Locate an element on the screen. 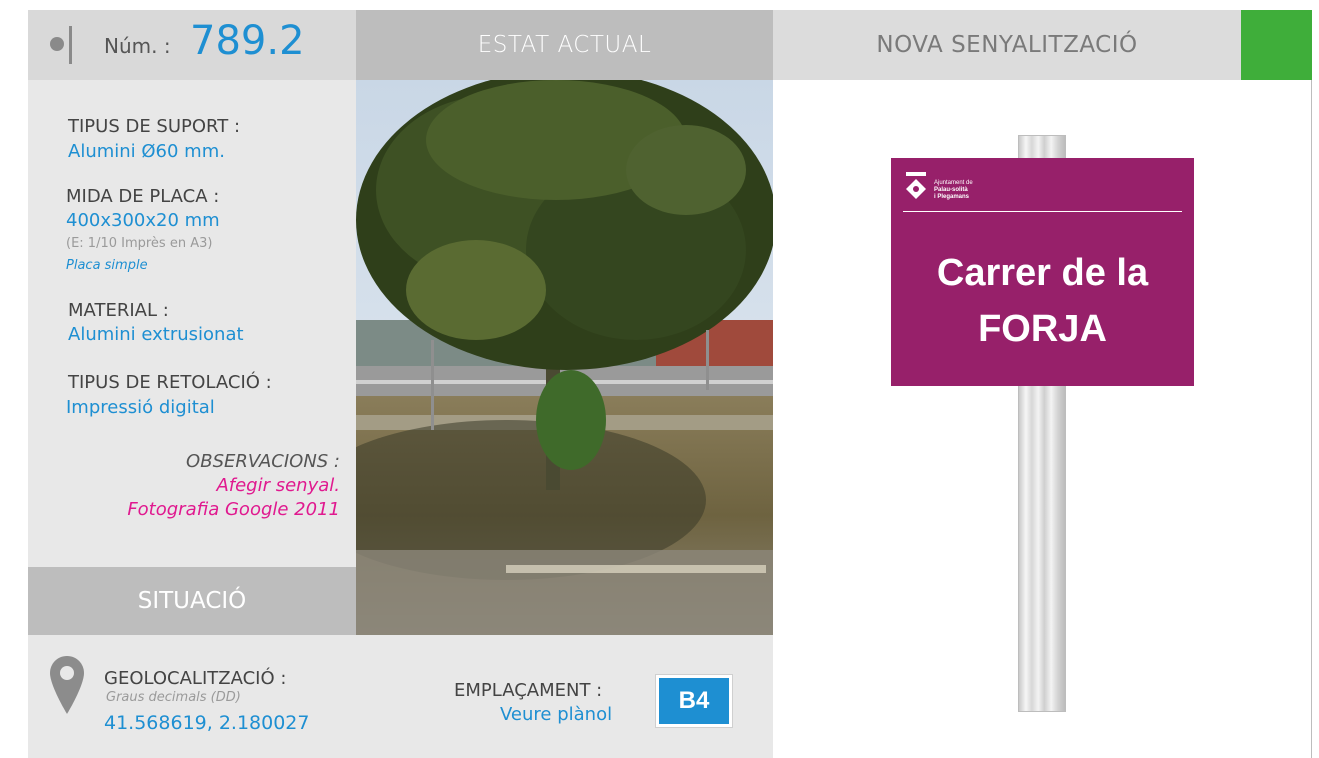 The width and height of the screenshot is (1319, 758). material-label: MATERIAL : is located at coordinates (118, 310).